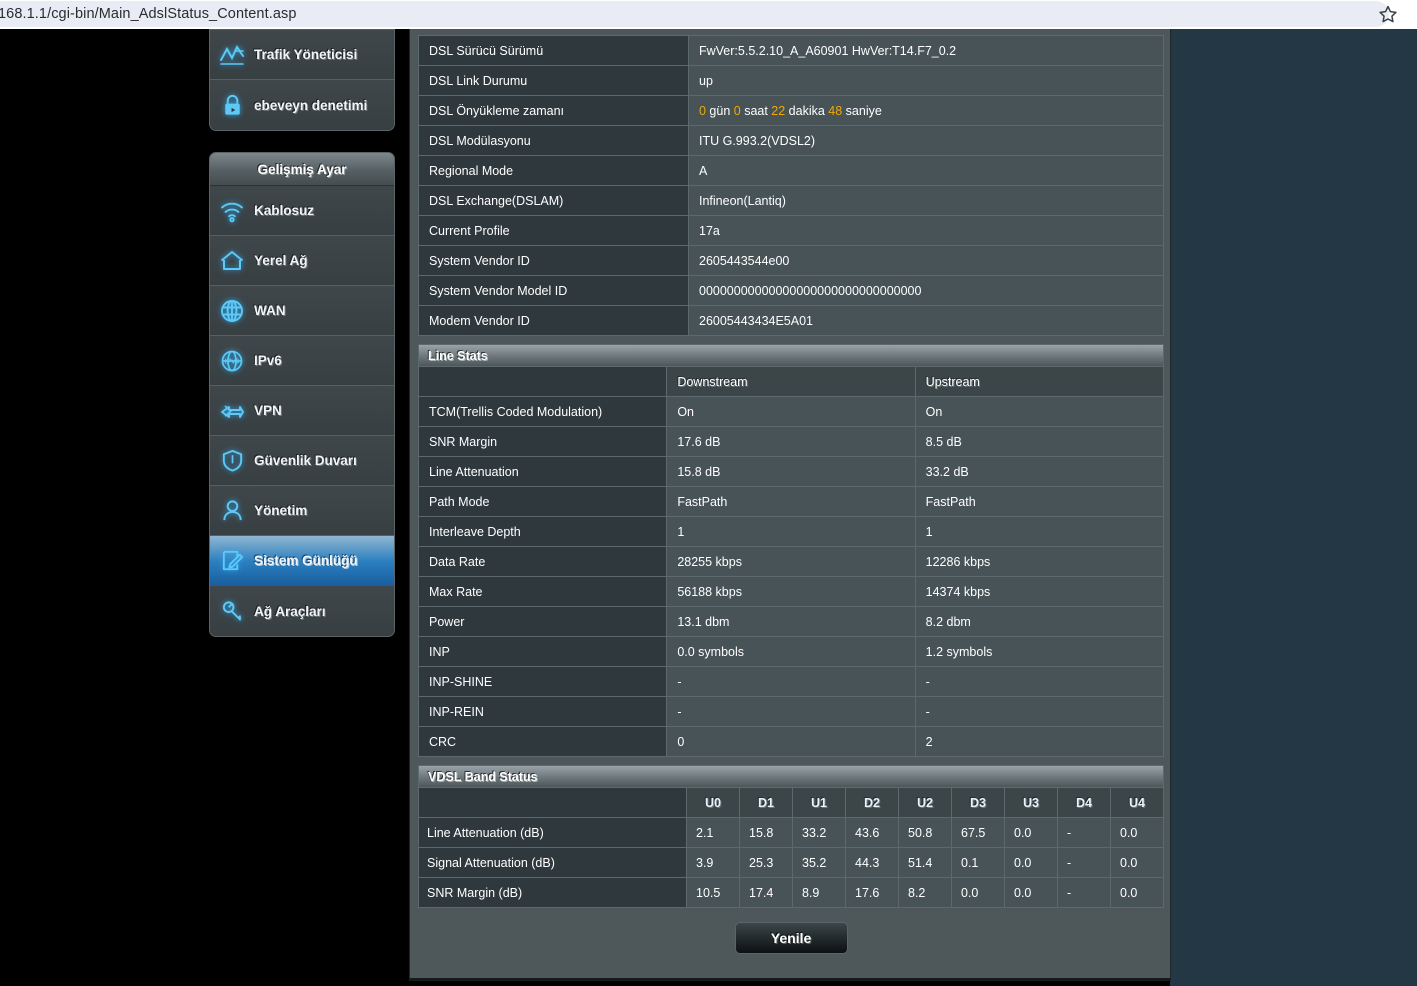 The width and height of the screenshot is (1417, 986). I want to click on table-row: Current Profile 17a, so click(791, 230).